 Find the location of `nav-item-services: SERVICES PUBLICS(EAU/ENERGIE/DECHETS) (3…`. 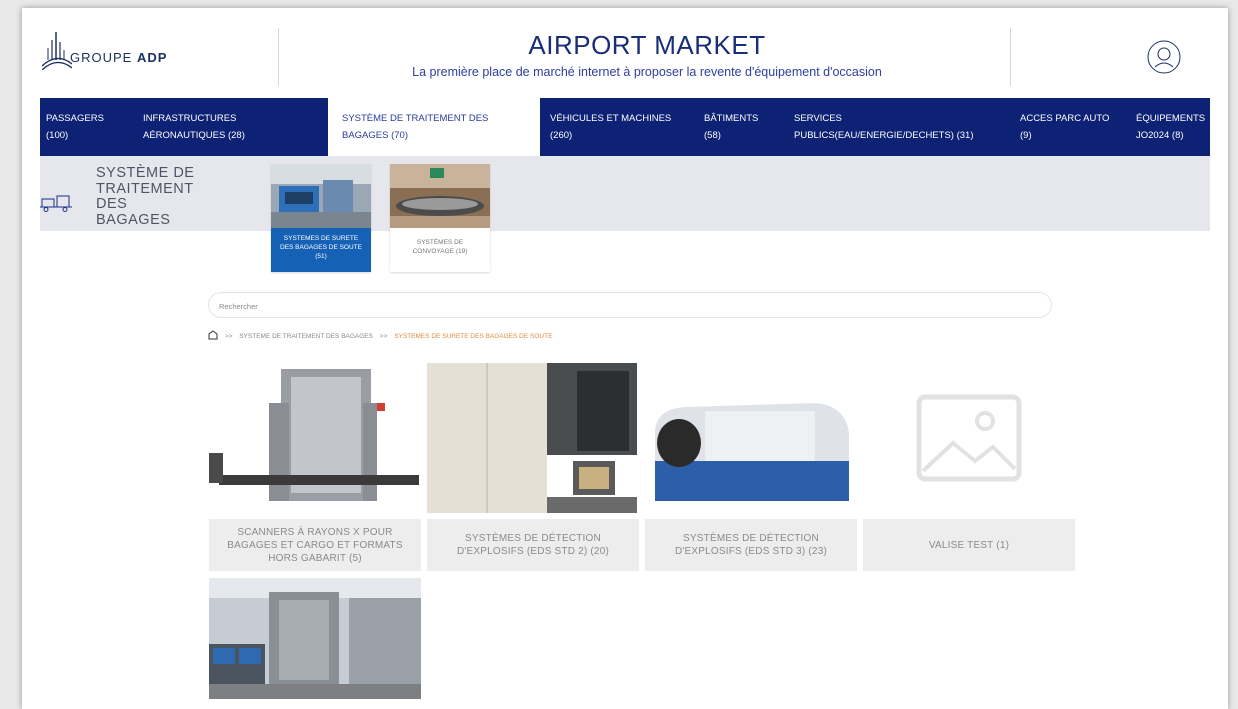

nav-item-services: SERVICES PUBLICS(EAU/ENERGIE/DECHETS) (3… is located at coordinates (883, 127).